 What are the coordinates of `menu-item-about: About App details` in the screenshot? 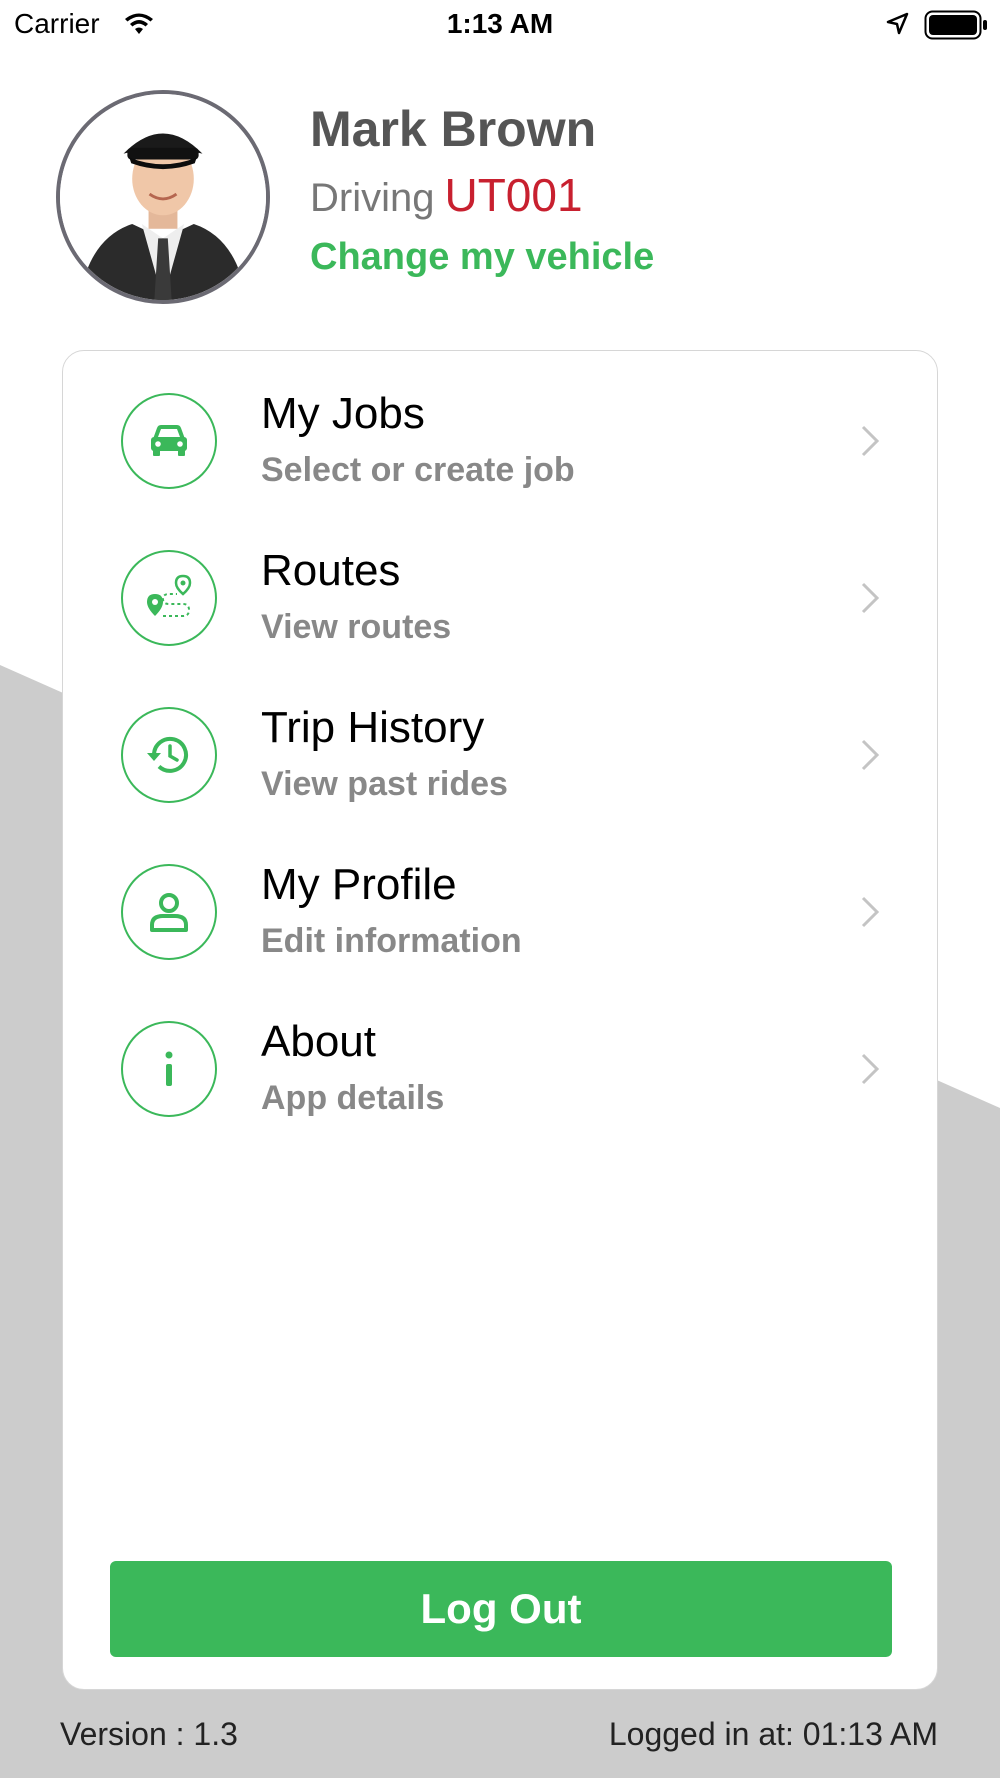 It's located at (500, 1049).